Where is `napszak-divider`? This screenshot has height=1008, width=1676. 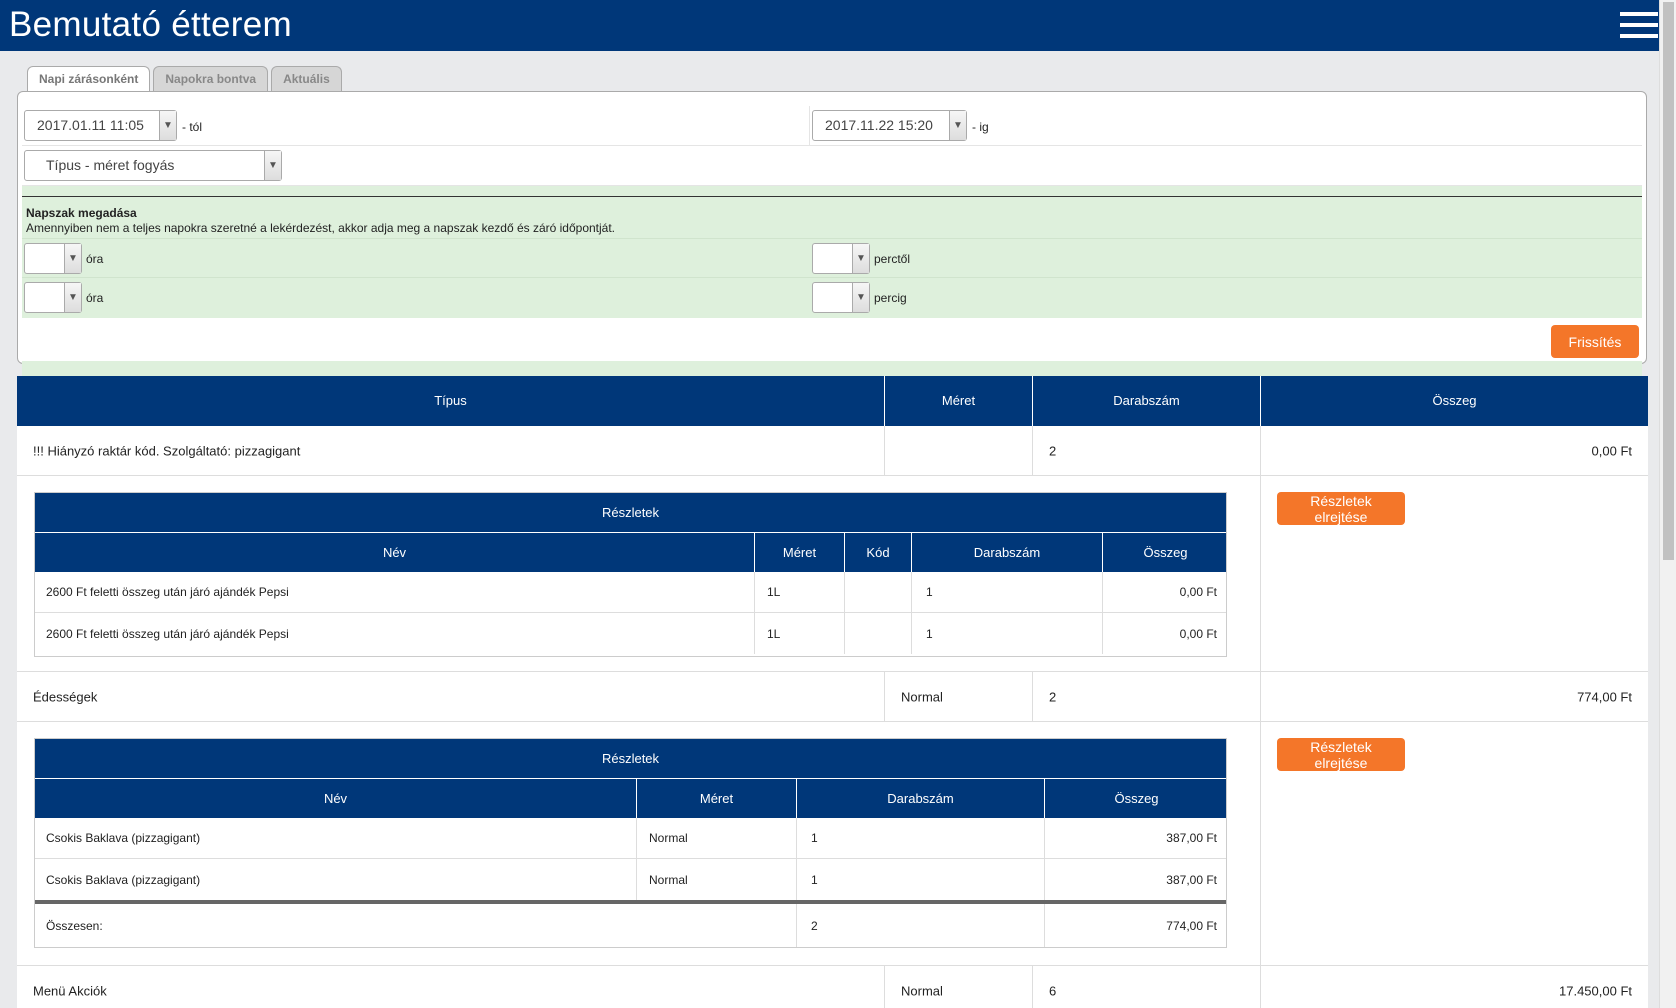 napszak-divider is located at coordinates (832, 196).